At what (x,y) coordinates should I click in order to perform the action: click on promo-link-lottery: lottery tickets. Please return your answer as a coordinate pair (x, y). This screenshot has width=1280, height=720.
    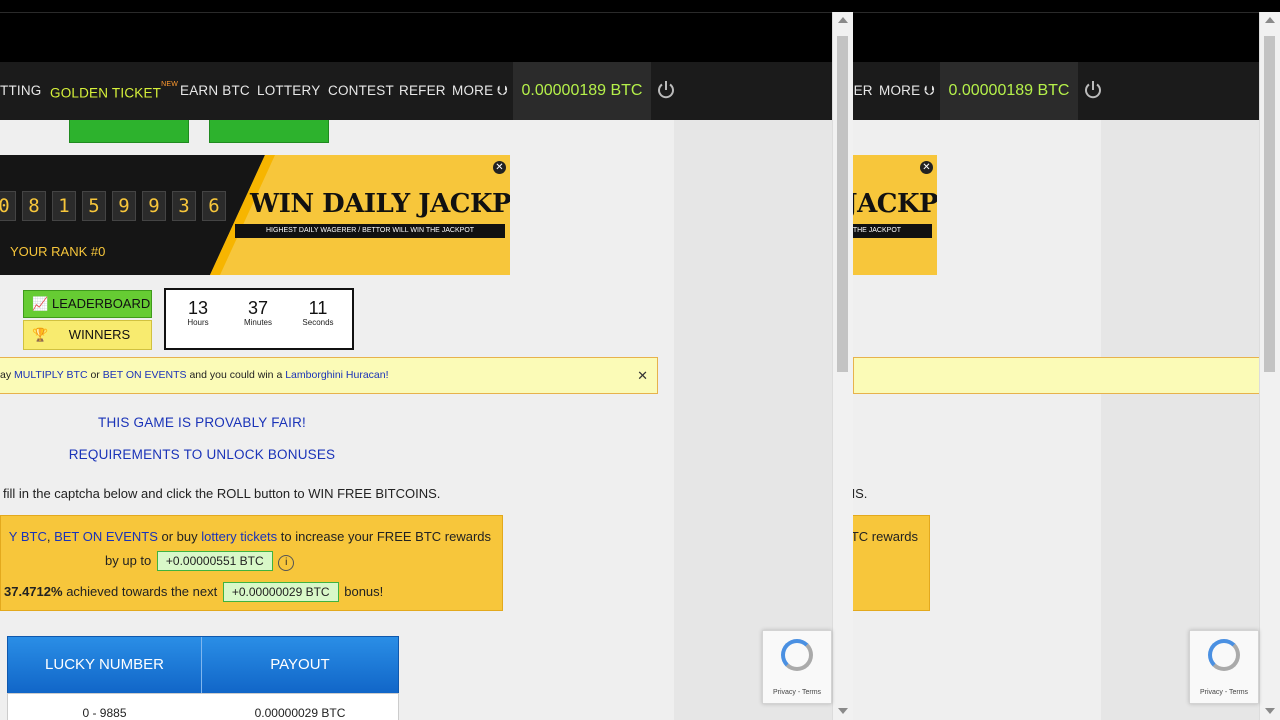
    Looking at the image, I should click on (239, 536).